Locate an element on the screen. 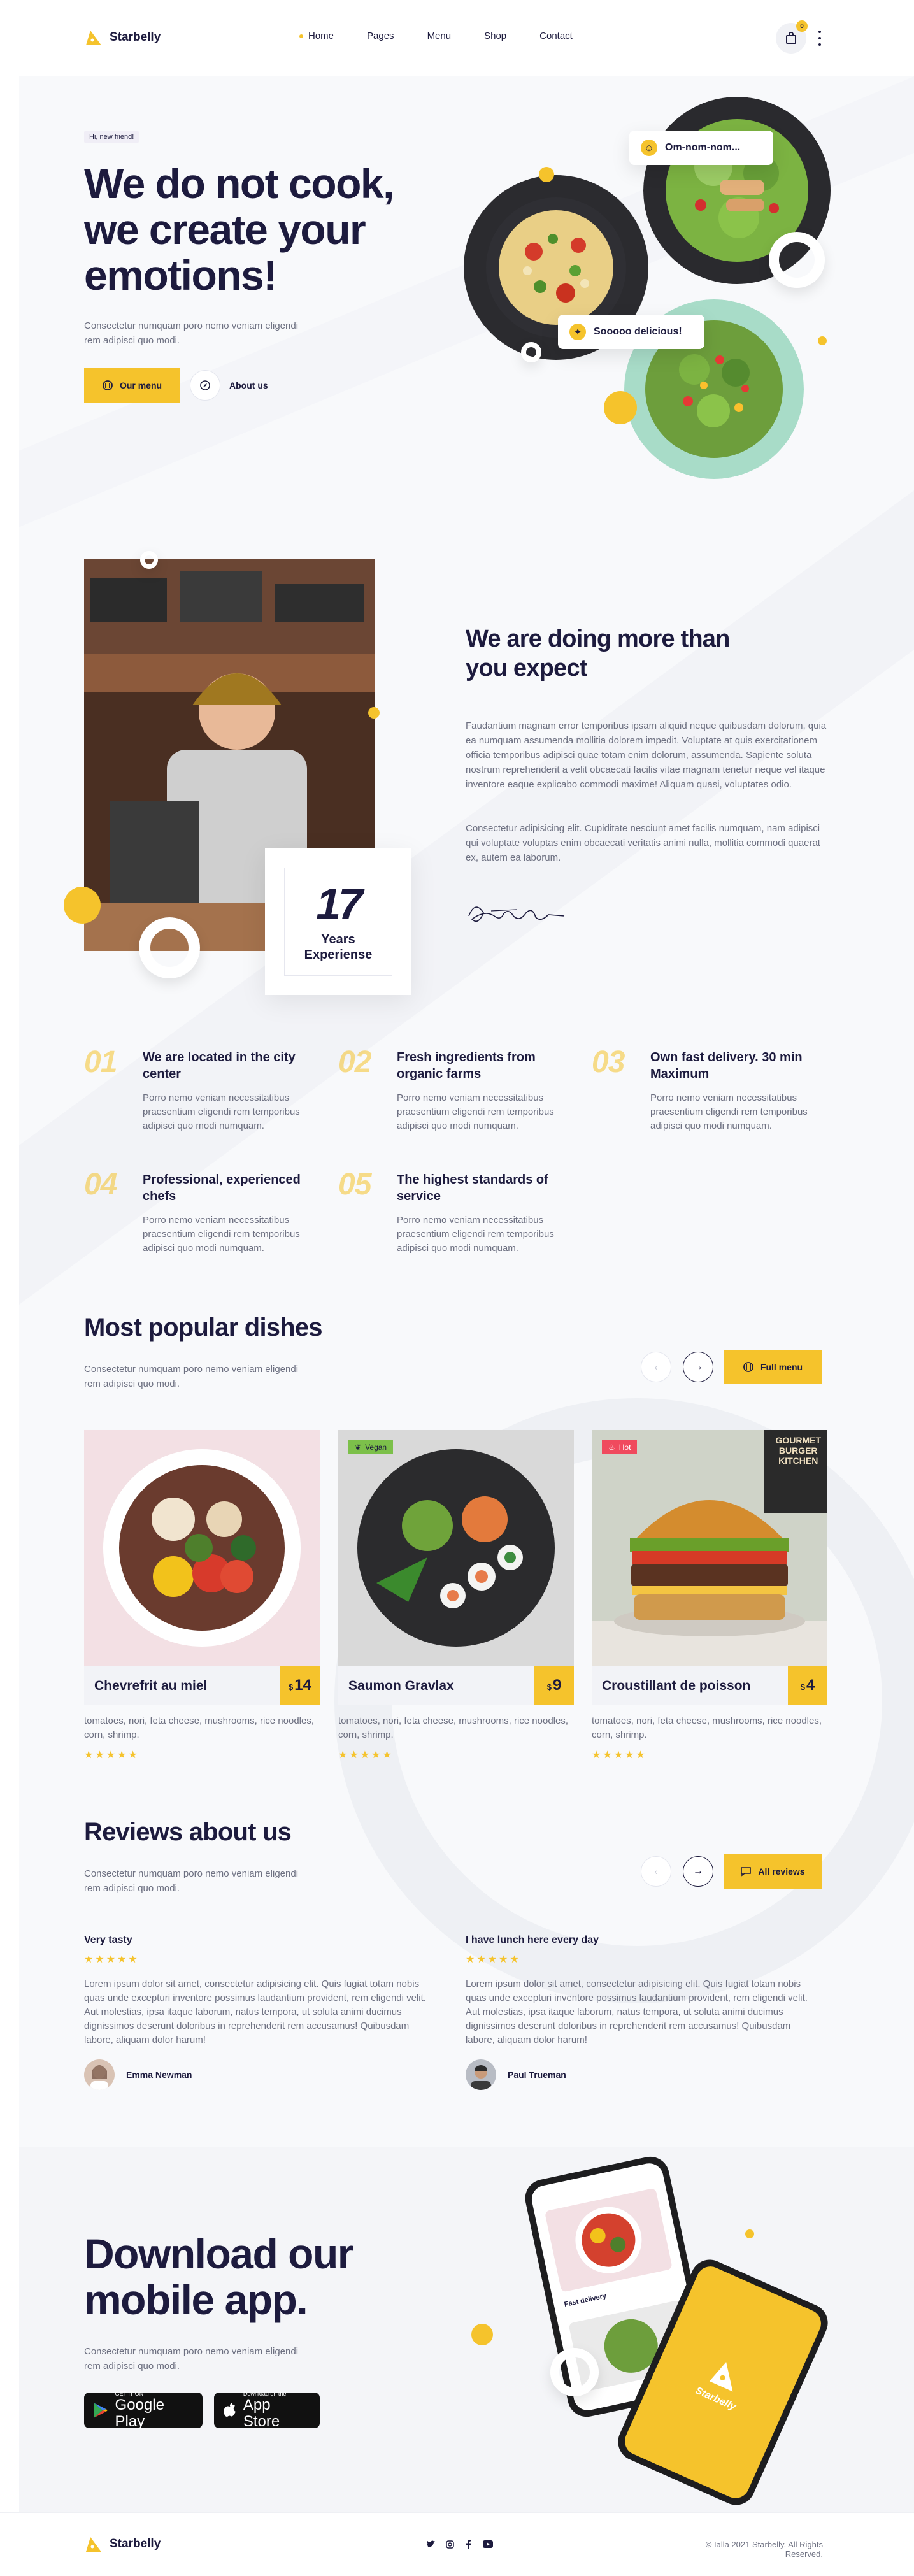  cart-count-badge: 0 is located at coordinates (802, 26).